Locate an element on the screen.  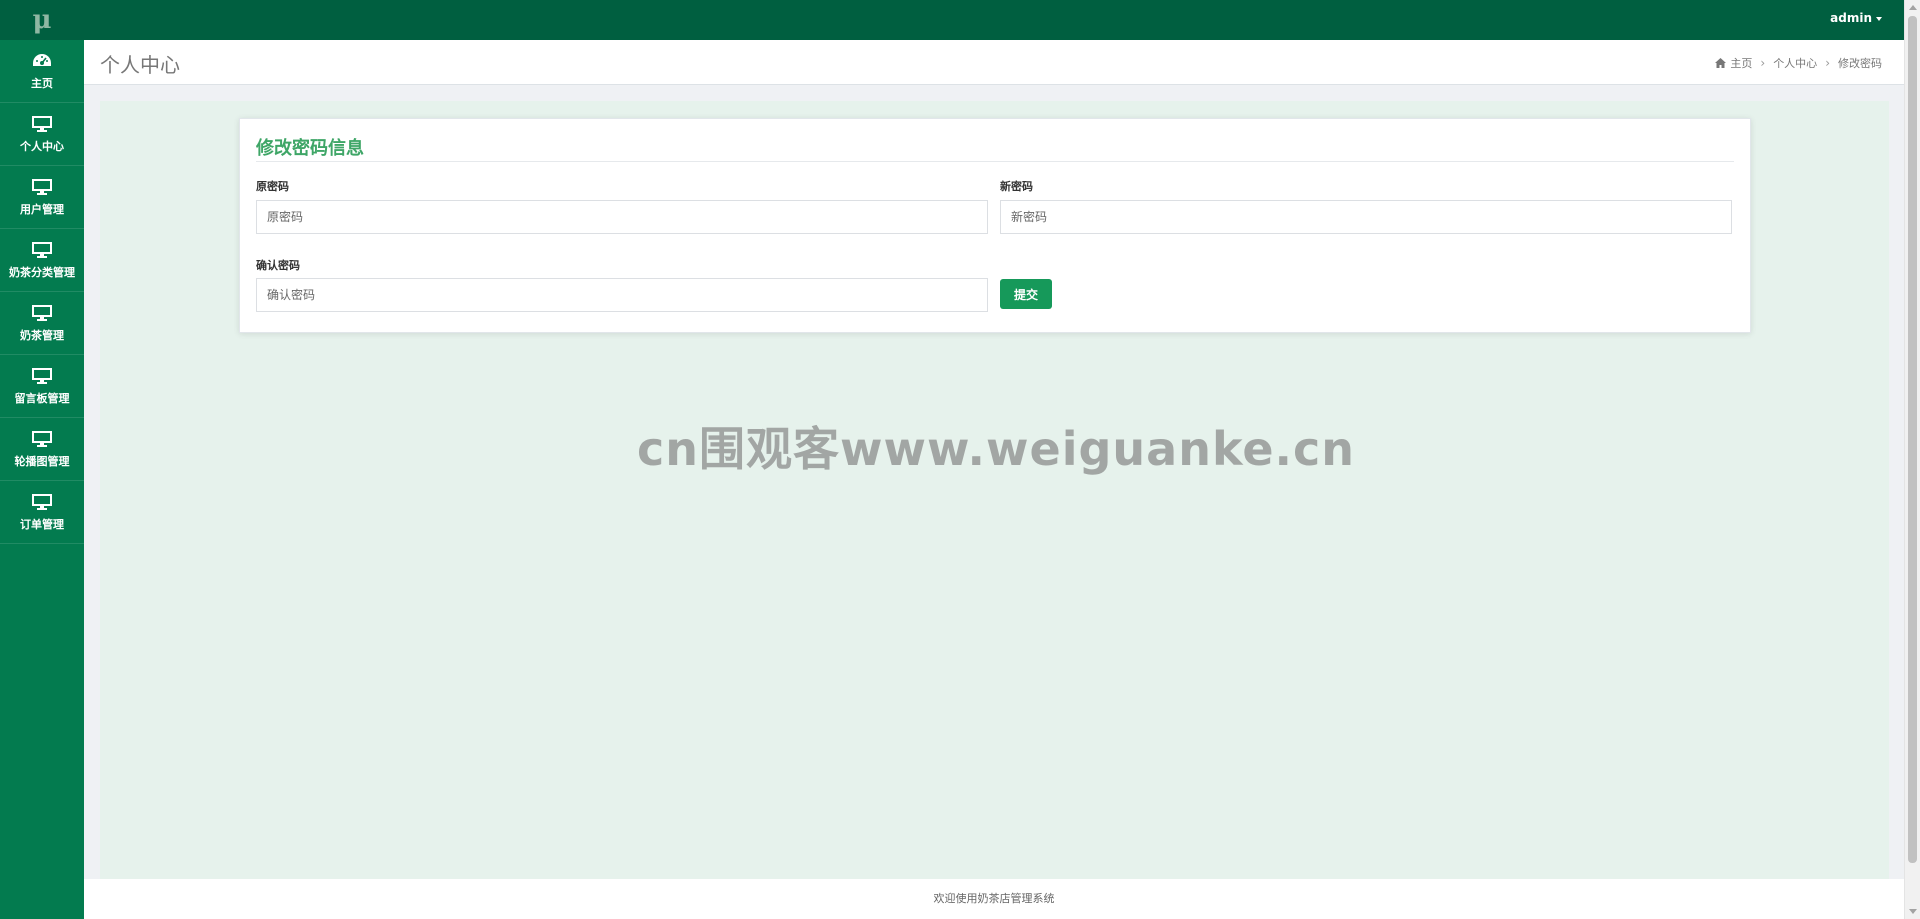
caret-down-icon is located at coordinates (1879, 18).